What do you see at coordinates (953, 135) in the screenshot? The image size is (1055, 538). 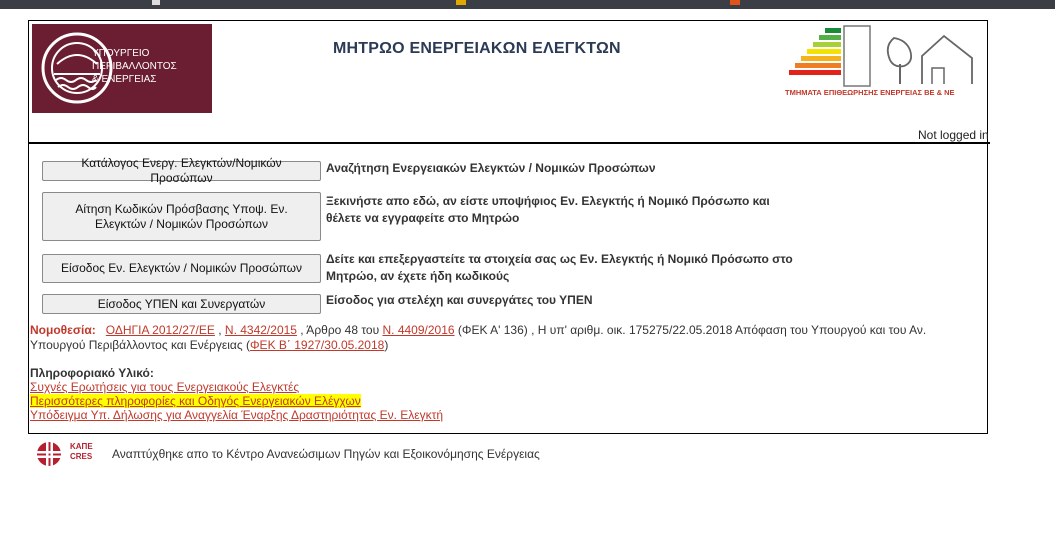 I see `login-status: Not logged in` at bounding box center [953, 135].